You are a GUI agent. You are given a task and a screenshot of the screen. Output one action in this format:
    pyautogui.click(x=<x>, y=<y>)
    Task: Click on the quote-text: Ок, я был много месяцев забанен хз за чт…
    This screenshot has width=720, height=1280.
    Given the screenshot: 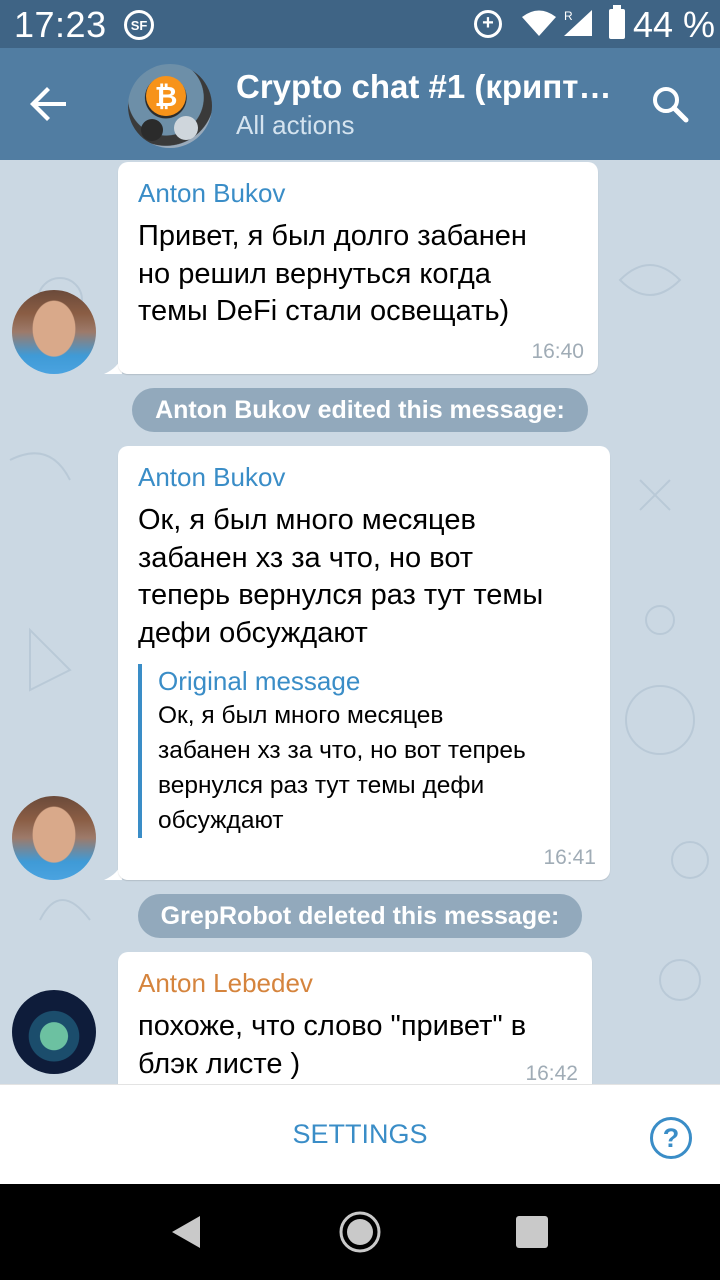 What is the action you would take?
    pyautogui.click(x=342, y=768)
    